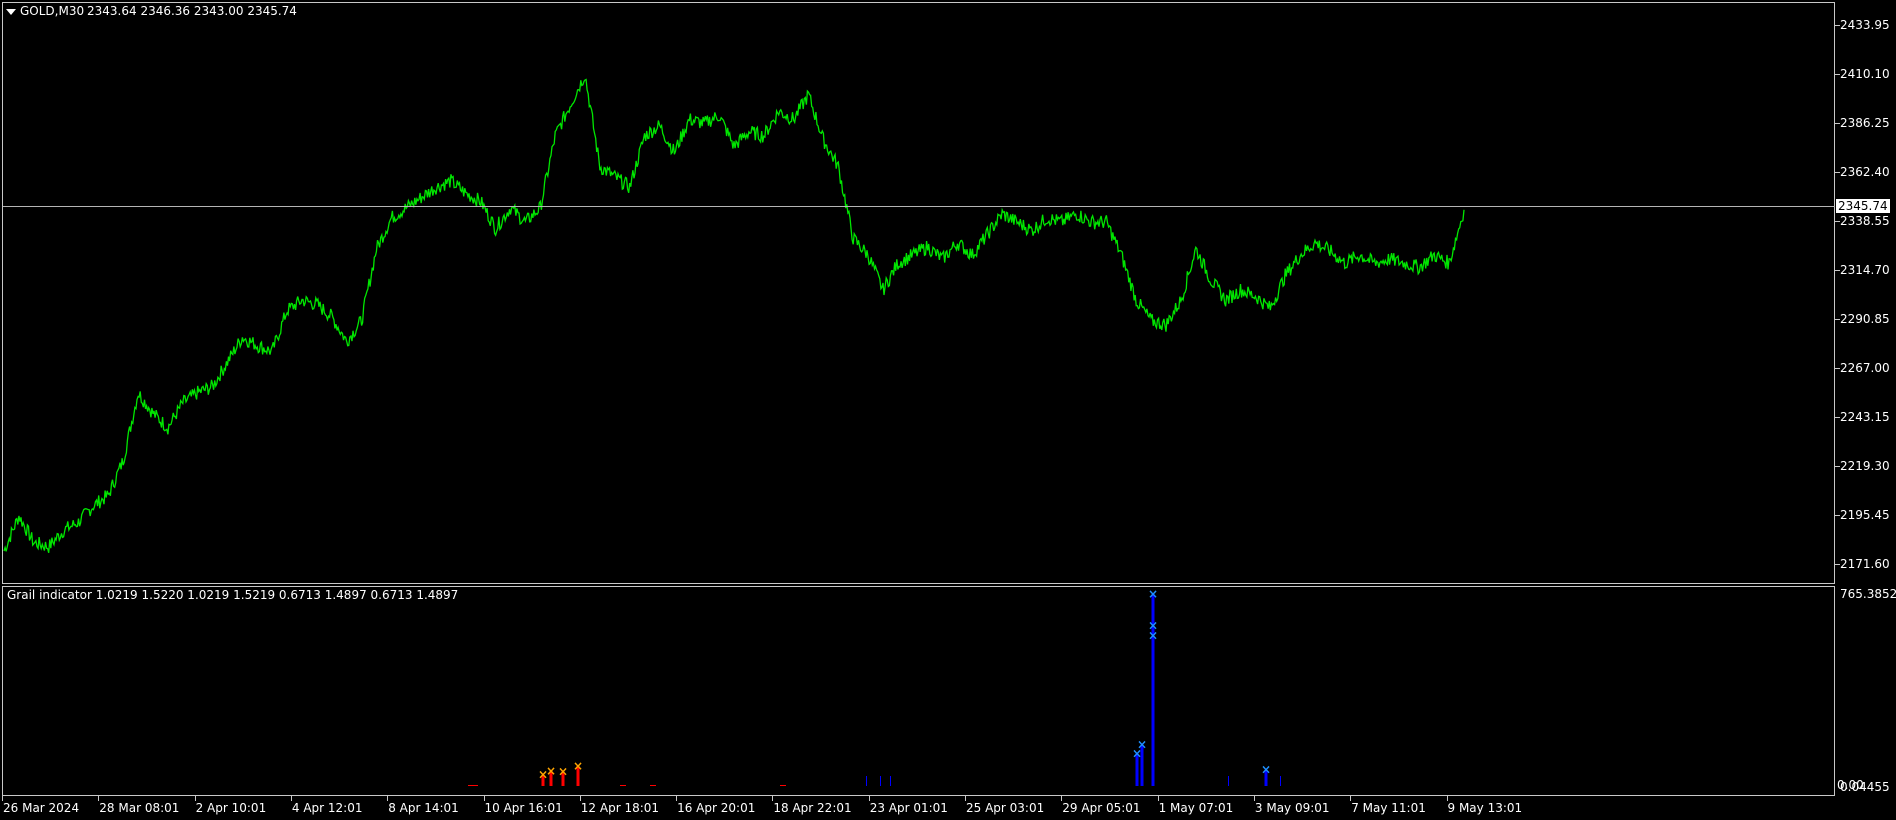 The width and height of the screenshot is (1896, 820). What do you see at coordinates (139, 808) in the screenshot?
I see `time-axis-label: 28 Mar 08:01` at bounding box center [139, 808].